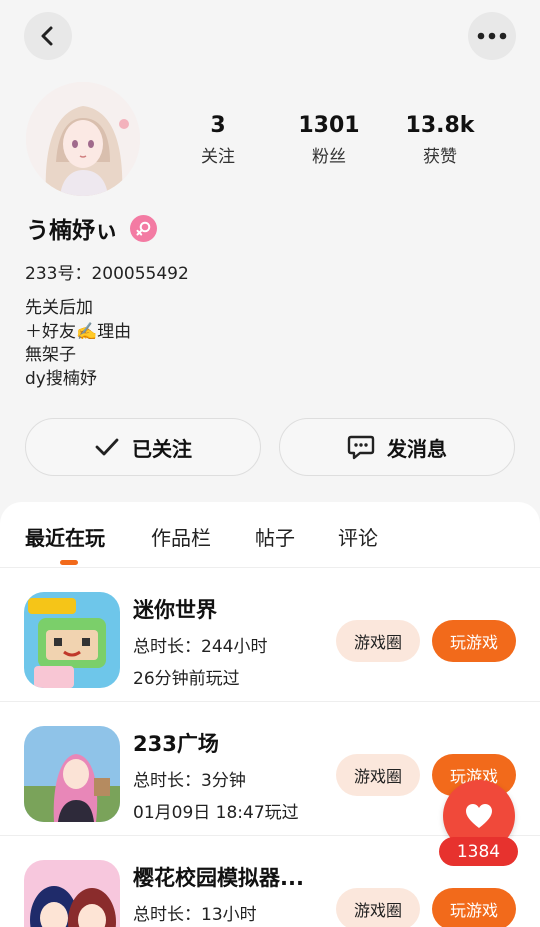 This screenshot has height=927, width=540. Describe the element at coordinates (195, 915) in the screenshot. I see `game-playtime: 总时长：13小时` at that location.